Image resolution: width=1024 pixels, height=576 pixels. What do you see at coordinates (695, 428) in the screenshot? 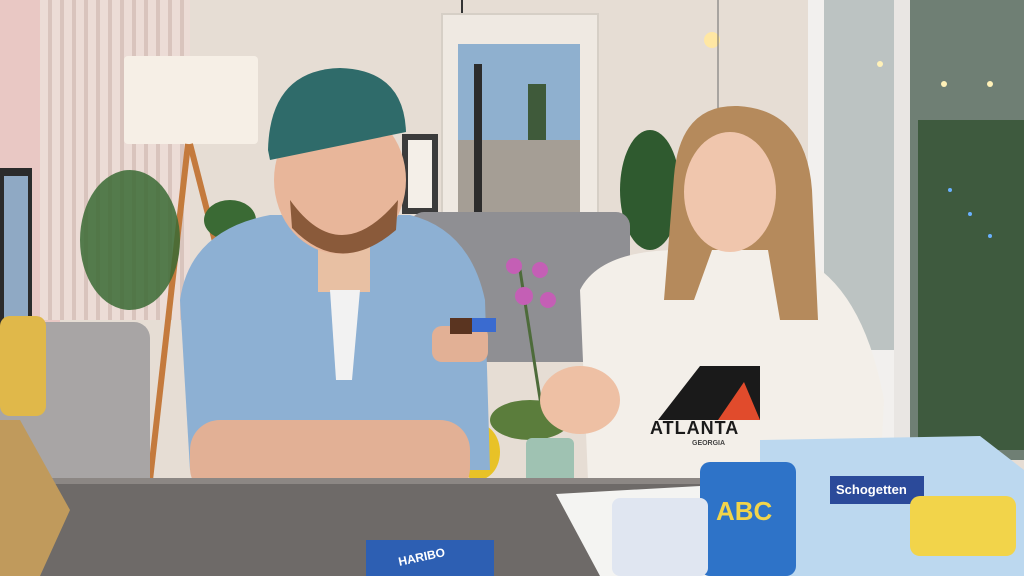
I see `shirt-text: ATLANTA` at bounding box center [695, 428].